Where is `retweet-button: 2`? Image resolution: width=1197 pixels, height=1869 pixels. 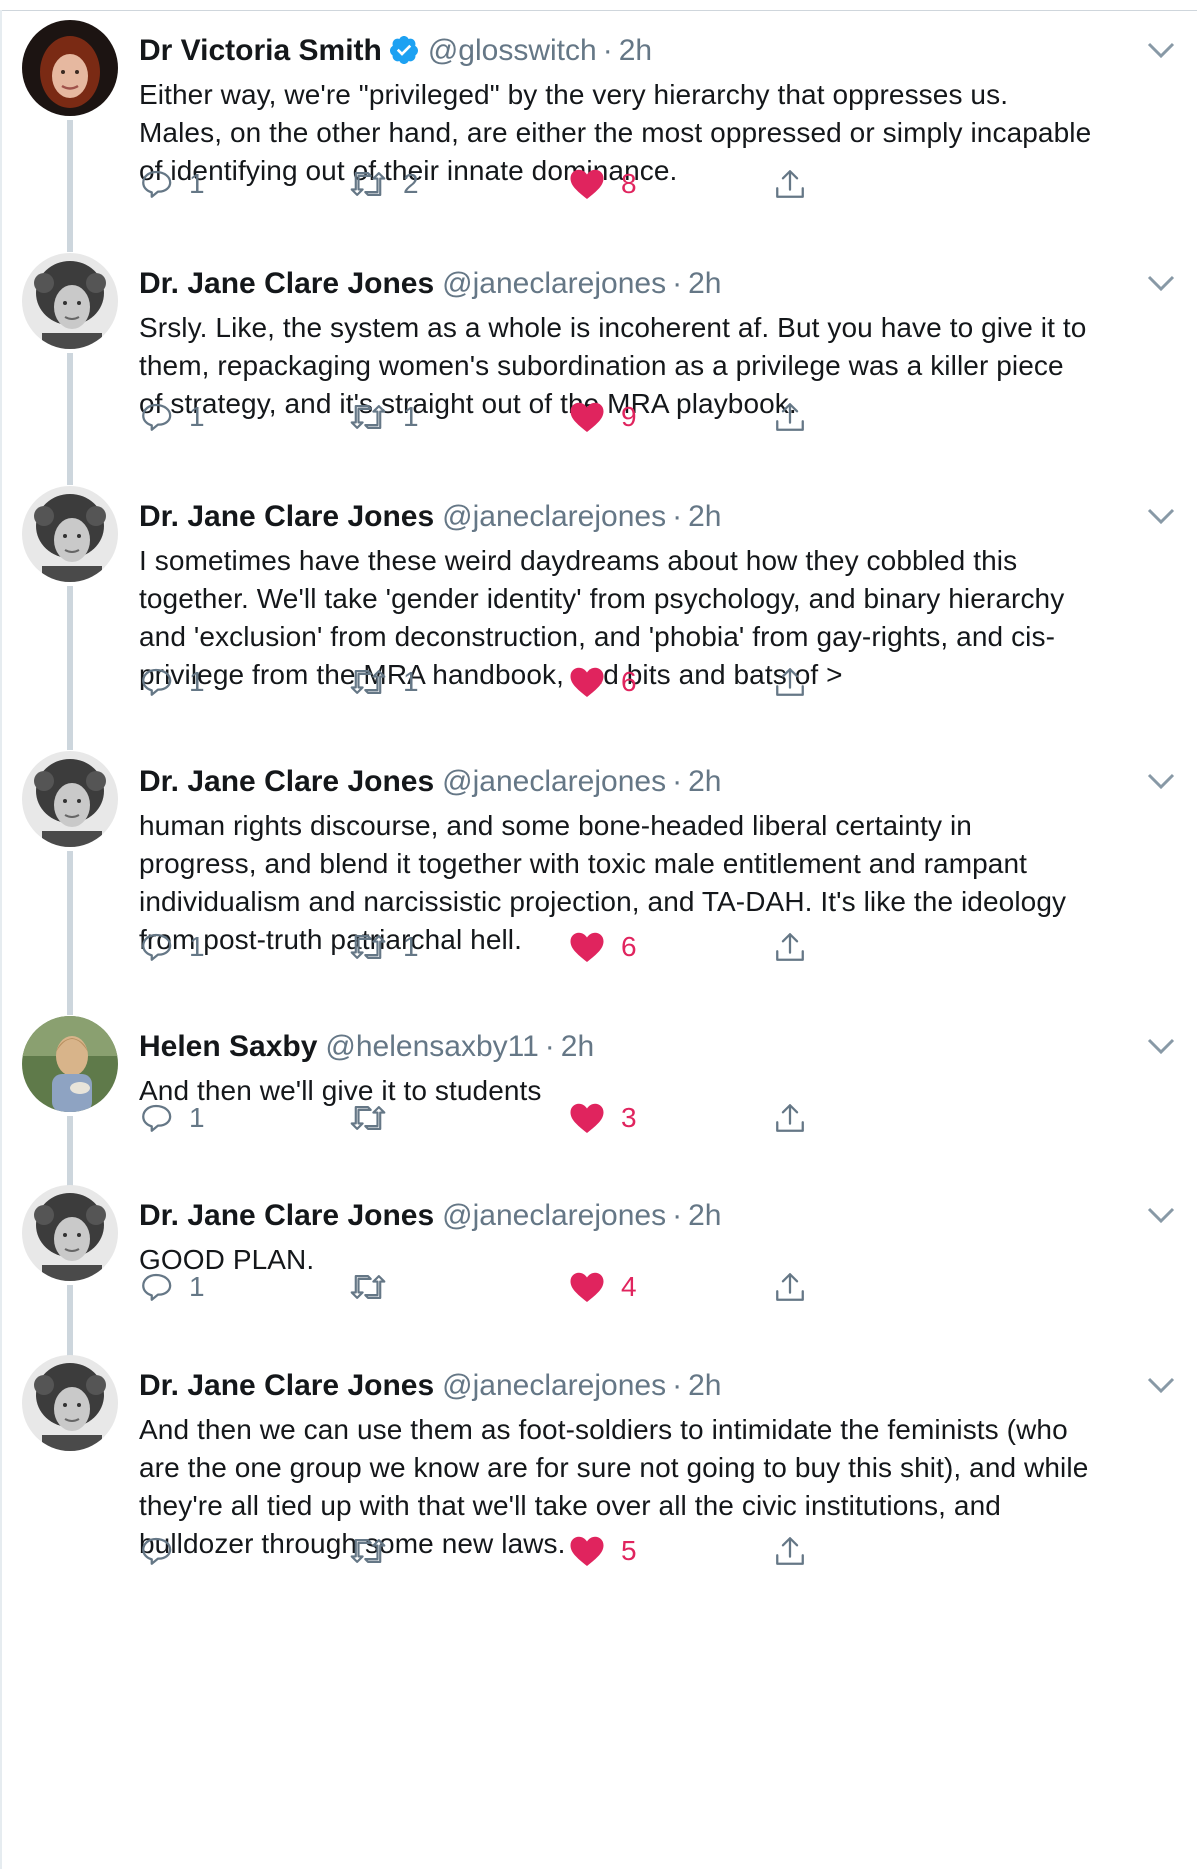 retweet-button: 2 is located at coordinates (384, 184).